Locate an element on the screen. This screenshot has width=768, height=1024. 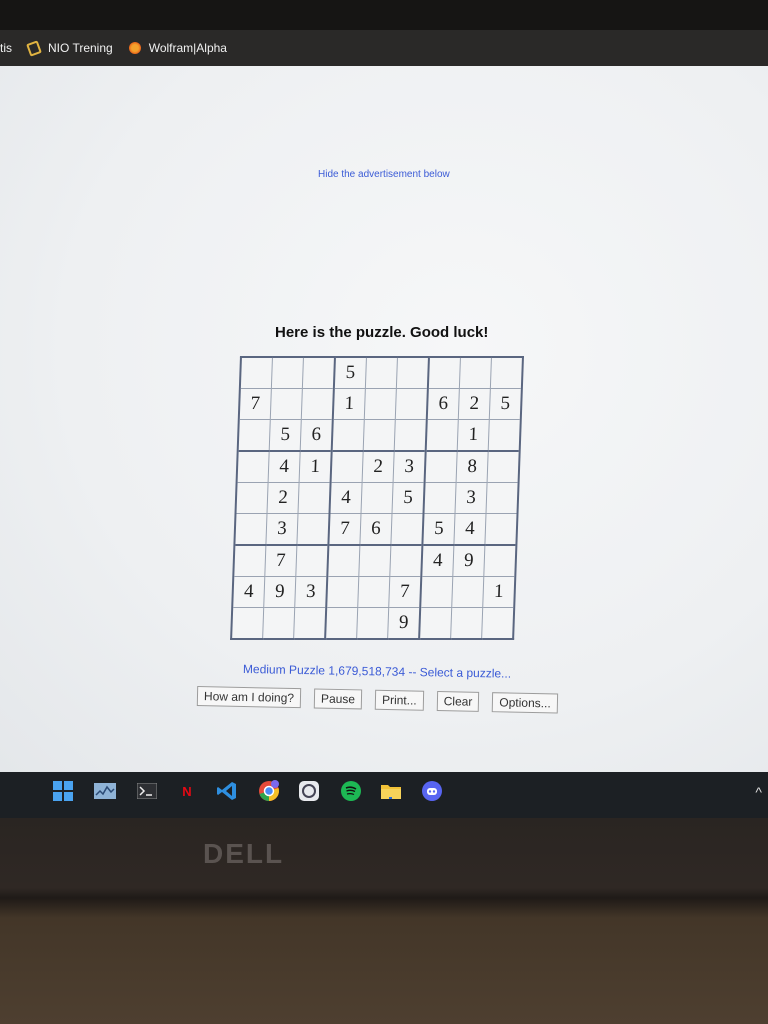
vscode-icon is located at coordinates (227, 791).